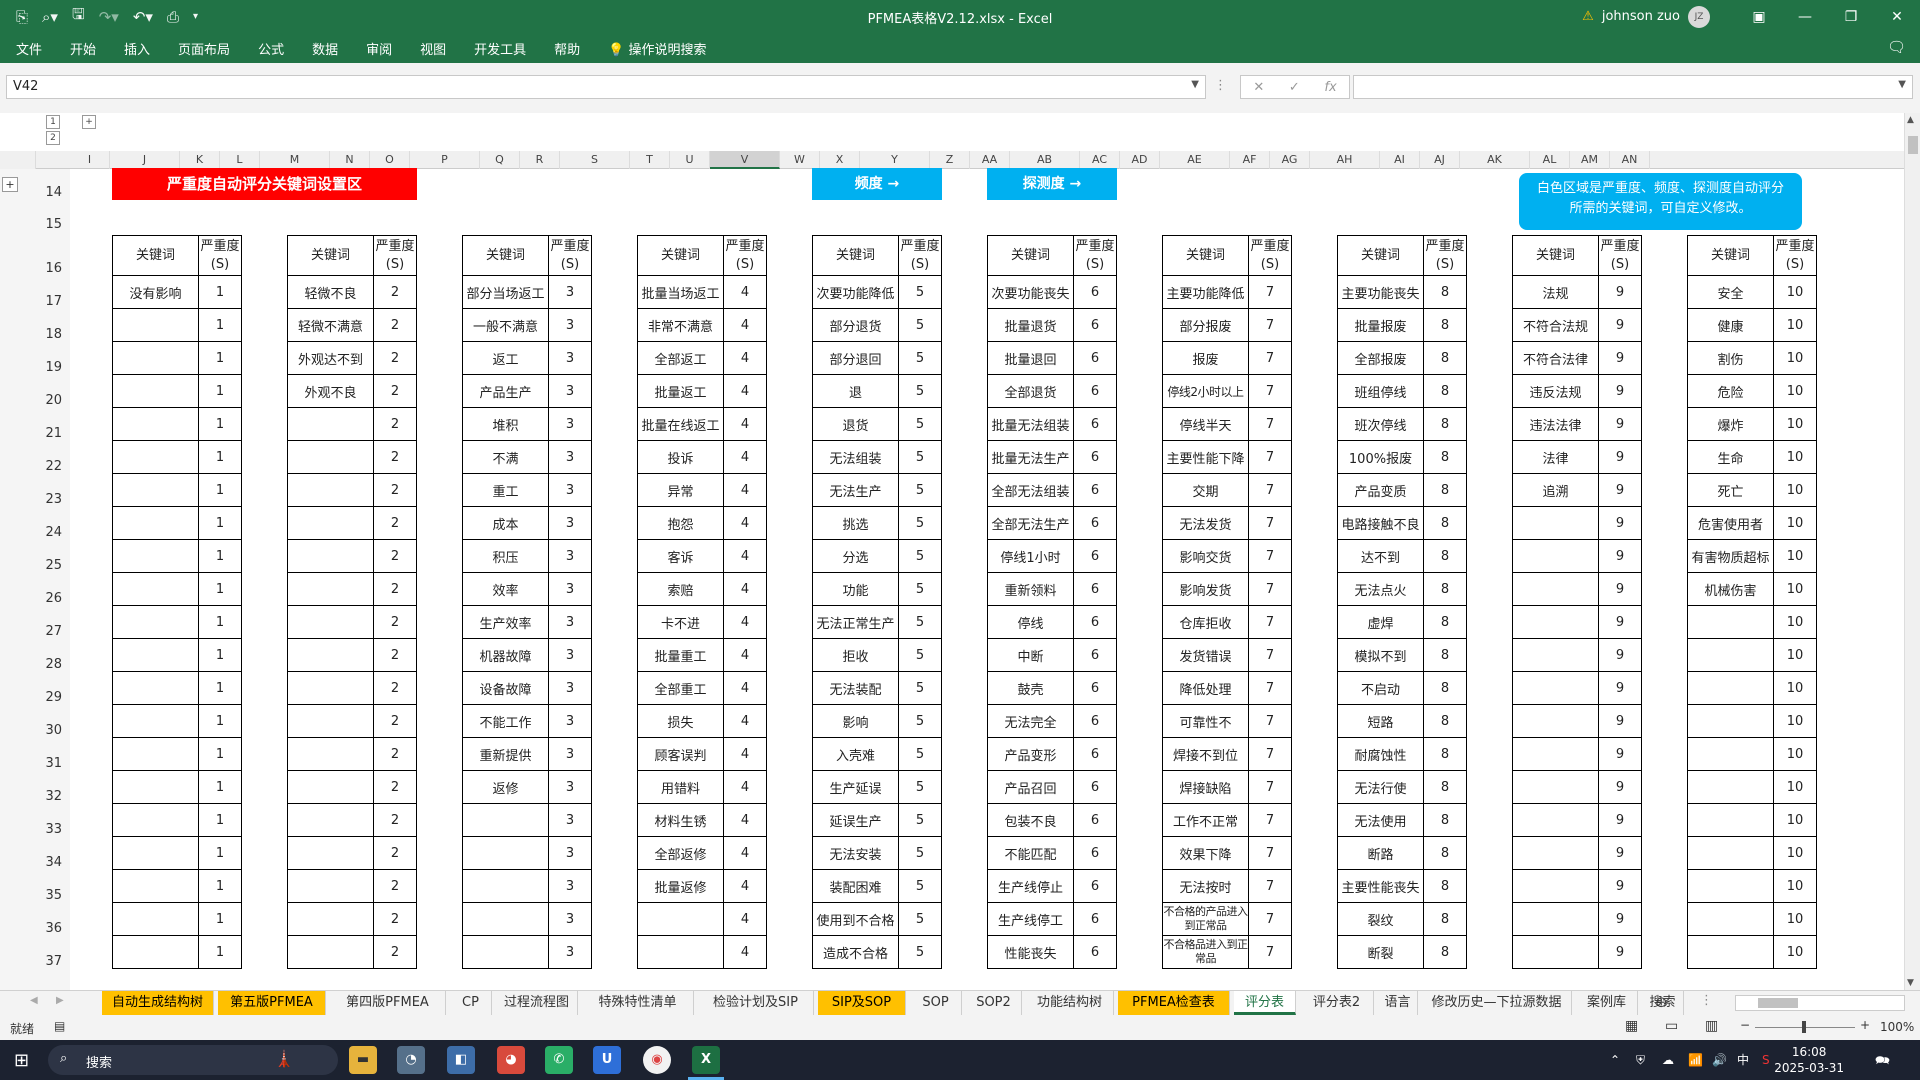 The image size is (1920, 1080). Describe the element at coordinates (1745, 1025) in the screenshot. I see `zoom-out-icon: −` at that location.